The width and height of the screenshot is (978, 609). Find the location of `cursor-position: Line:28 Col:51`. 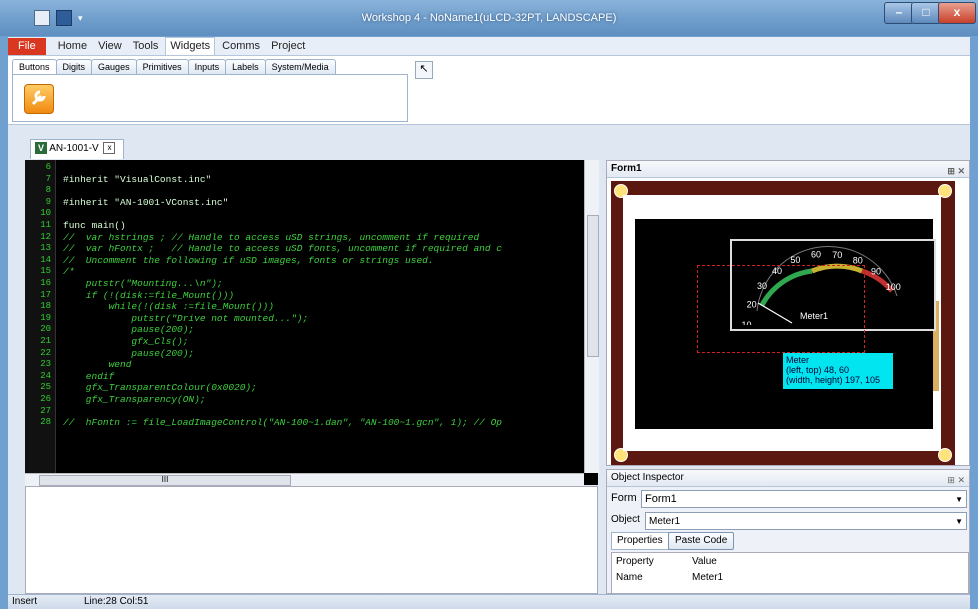

cursor-position: Line:28 Col:51 is located at coordinates (116, 601).